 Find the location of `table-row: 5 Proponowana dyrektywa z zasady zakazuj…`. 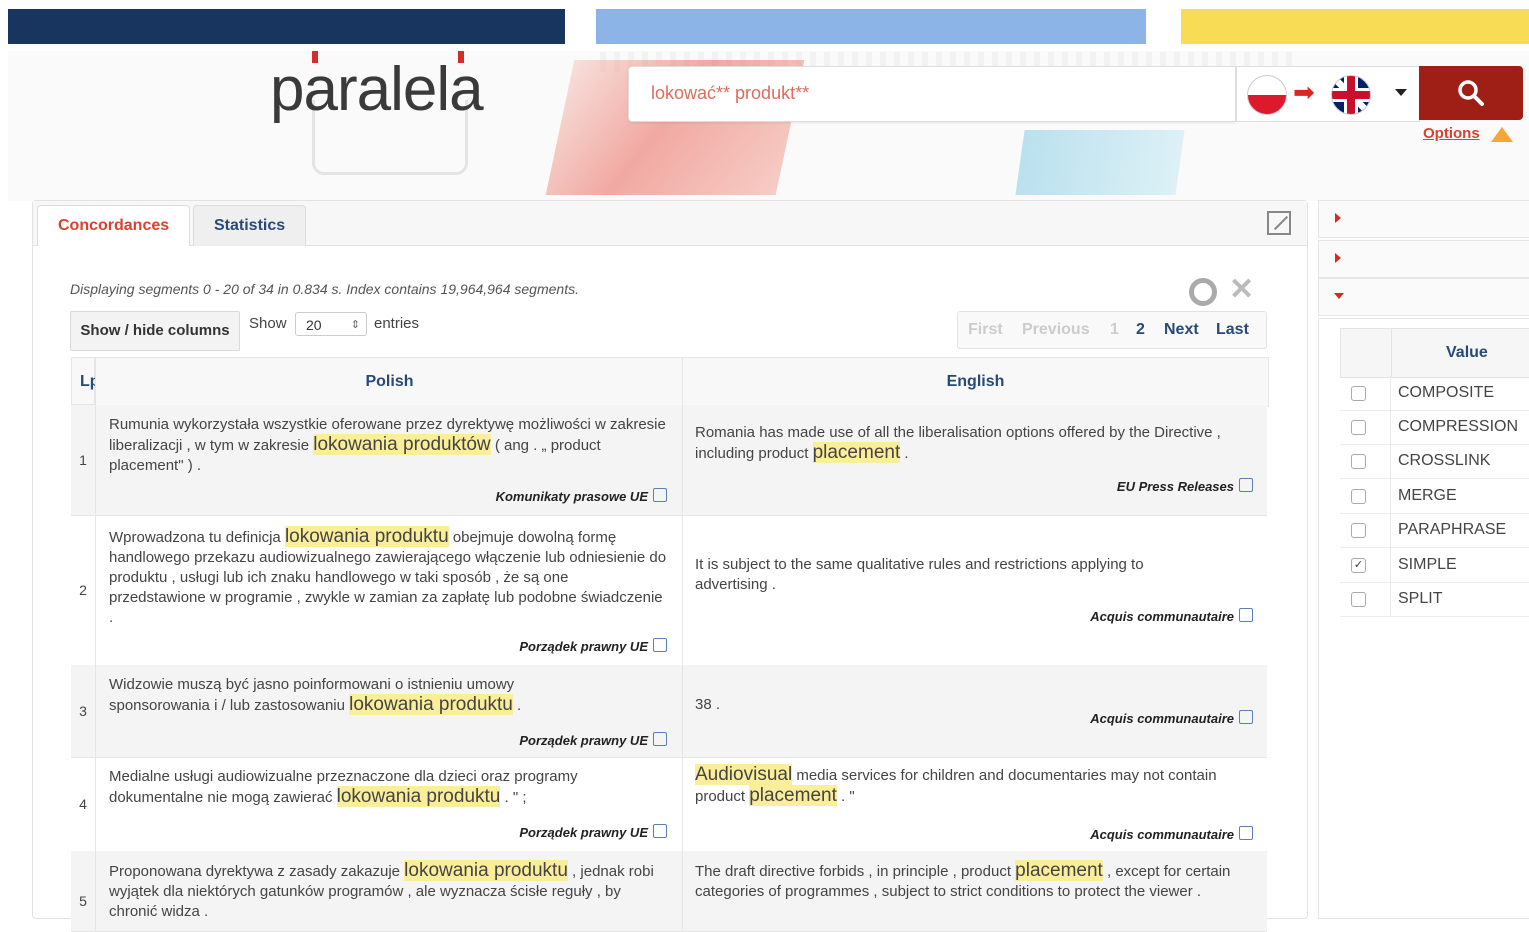

table-row: 5 Proponowana dyrektywa z zasady zakazuj… is located at coordinates (669, 891).